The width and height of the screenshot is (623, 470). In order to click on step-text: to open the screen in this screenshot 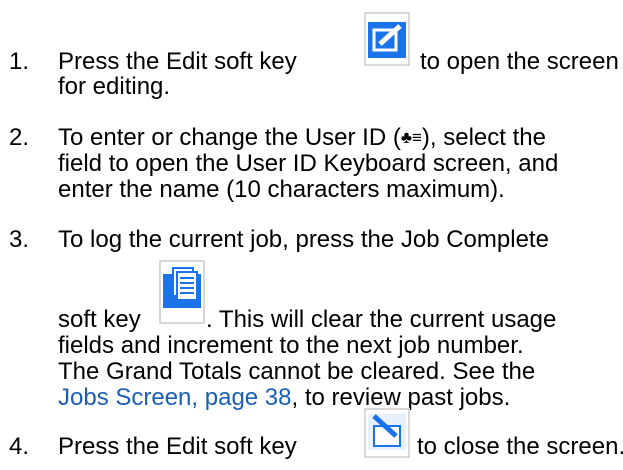, I will do `click(519, 61)`.